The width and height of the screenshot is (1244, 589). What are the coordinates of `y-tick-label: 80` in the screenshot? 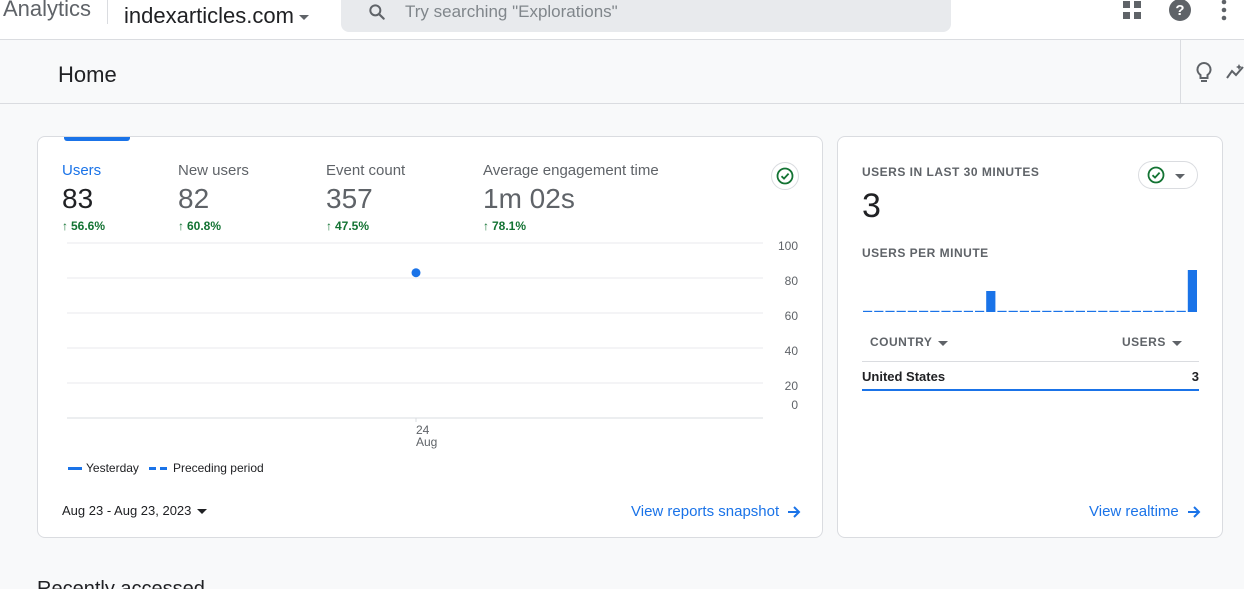 It's located at (792, 281).